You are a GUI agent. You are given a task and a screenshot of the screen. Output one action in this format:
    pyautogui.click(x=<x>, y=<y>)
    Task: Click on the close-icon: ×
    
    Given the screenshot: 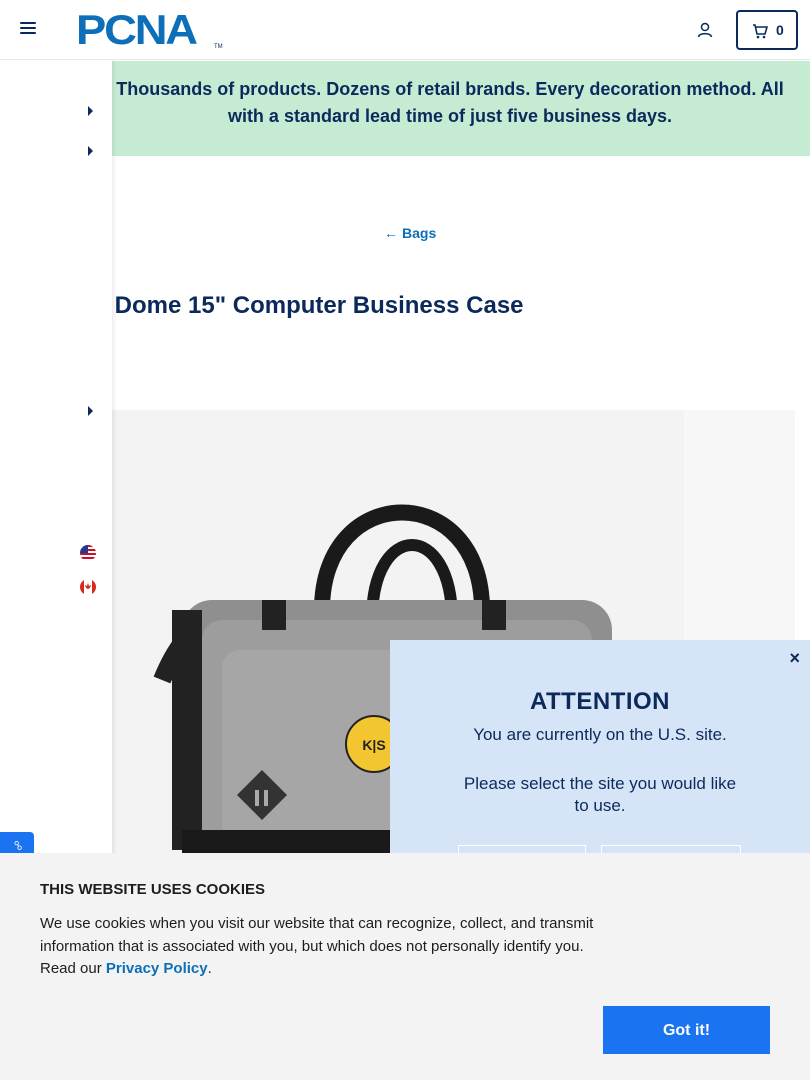 What is the action you would take?
    pyautogui.click(x=794, y=658)
    